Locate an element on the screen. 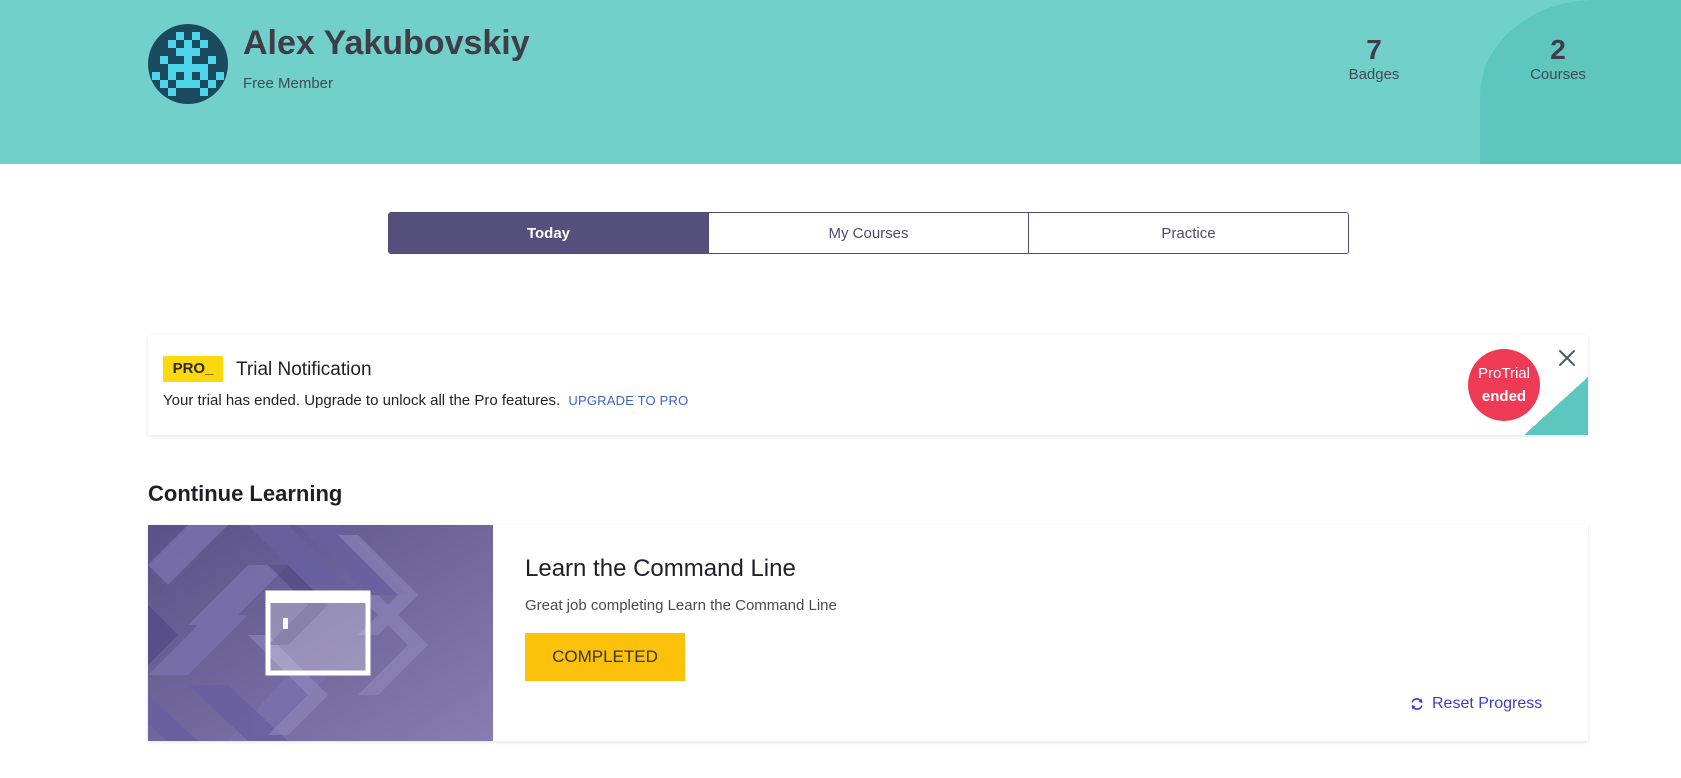 This screenshot has height=778, width=1681. notification-title: Trial Notification is located at coordinates (304, 369).